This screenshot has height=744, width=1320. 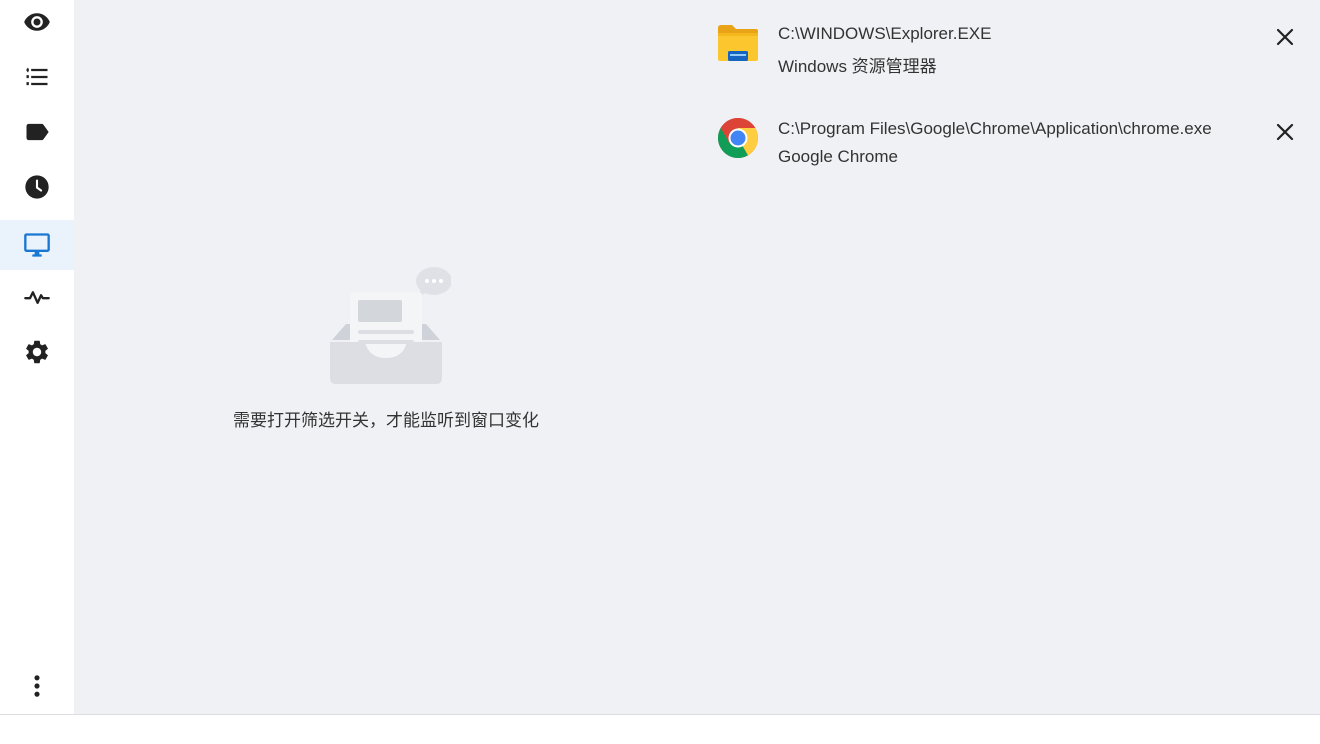 I want to click on sidebar, so click(x=37, y=357).